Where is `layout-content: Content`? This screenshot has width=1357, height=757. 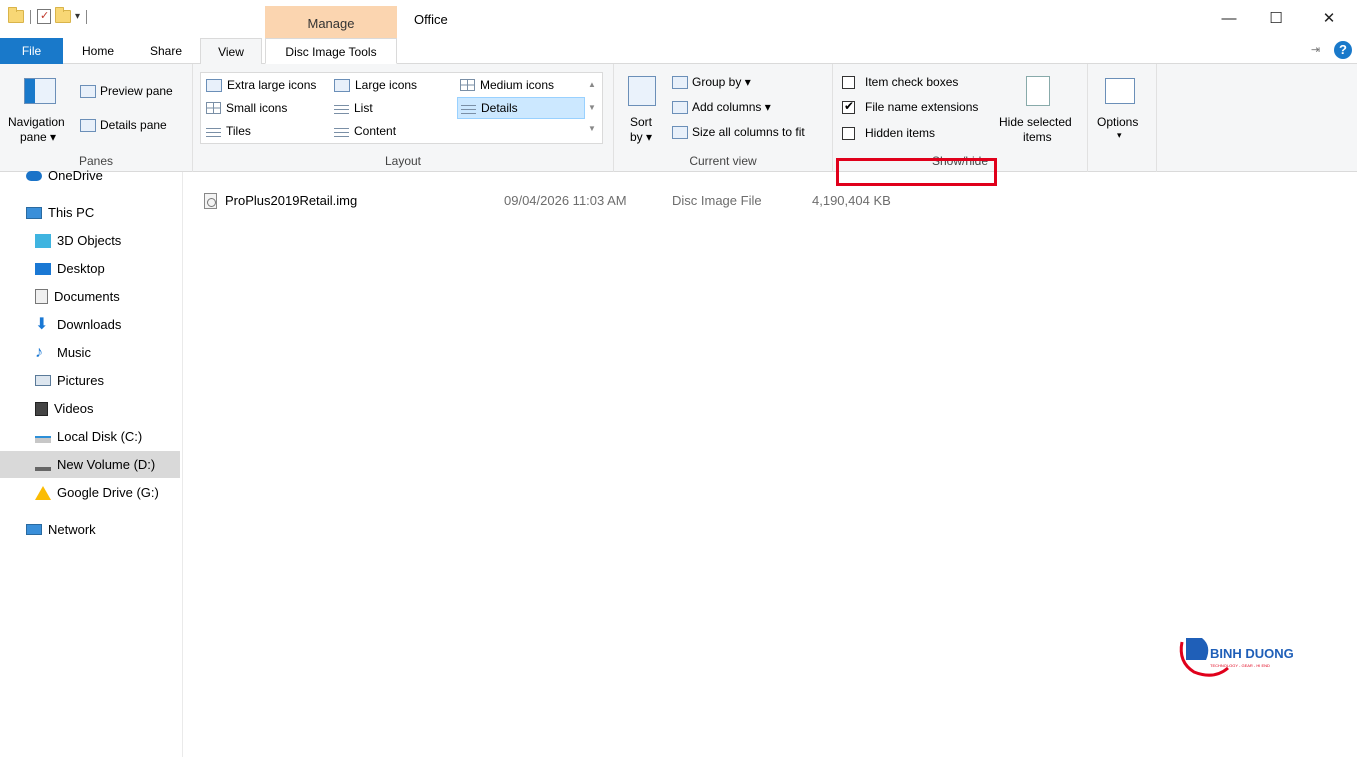
layout-content: Content is located at coordinates (365, 131).